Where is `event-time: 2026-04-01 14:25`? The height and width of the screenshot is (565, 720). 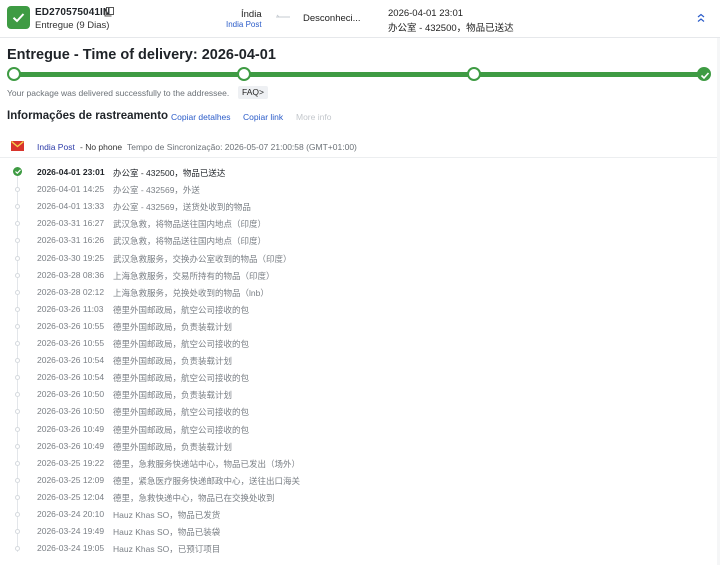 event-time: 2026-04-01 14:25 is located at coordinates (71, 189).